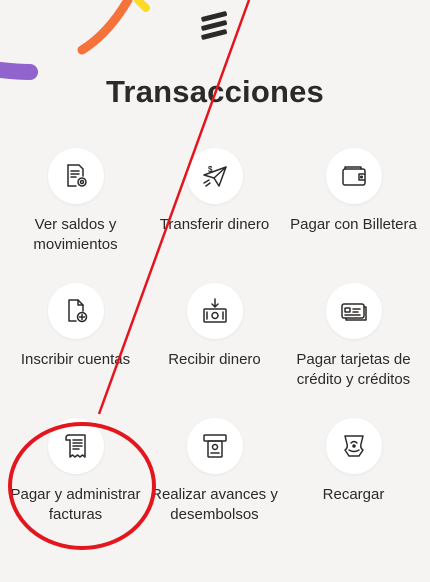 The image size is (430, 582). Describe the element at coordinates (75, 504) in the screenshot. I see `tile-label: Pagar y administrar facturas` at that location.